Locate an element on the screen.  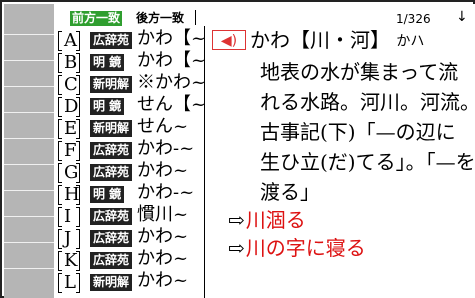
speaker-icon: ◀) is located at coordinates (229, 40).